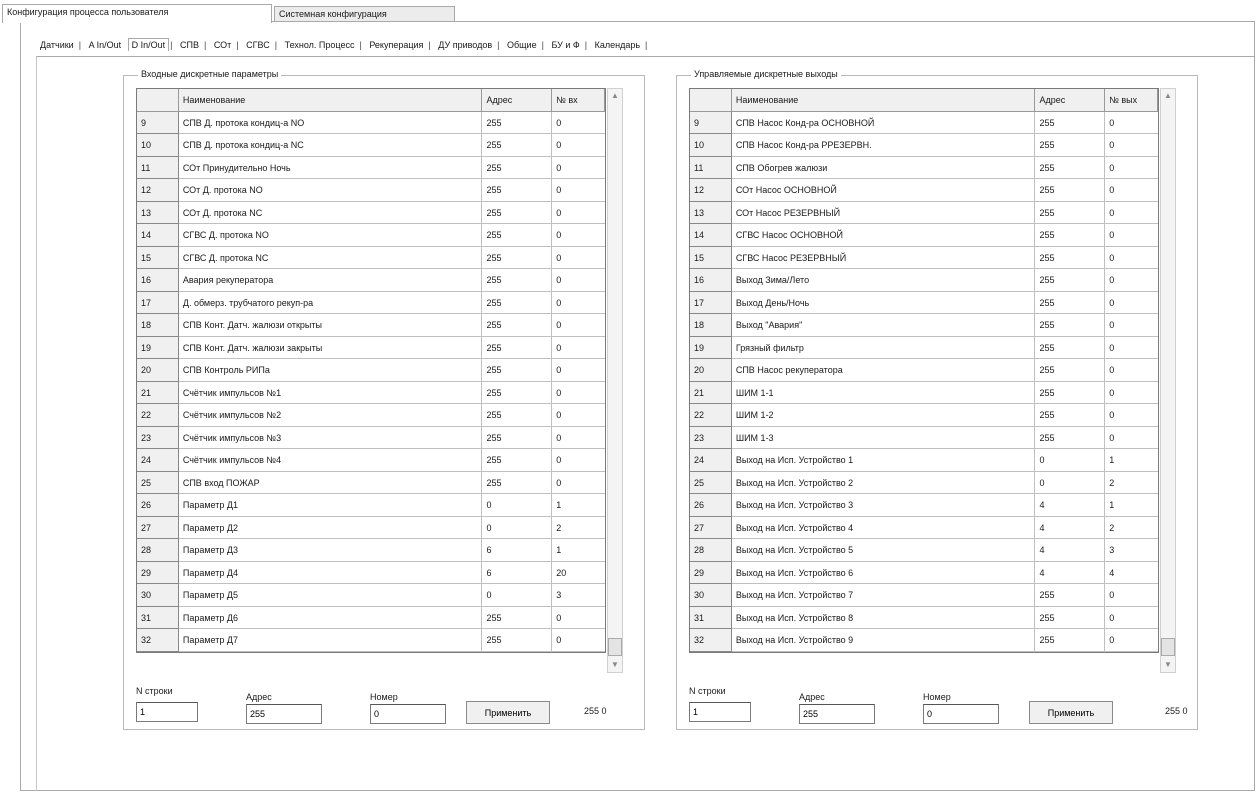  I want to click on tab-bu-f: БУ и Ф, so click(565, 45).